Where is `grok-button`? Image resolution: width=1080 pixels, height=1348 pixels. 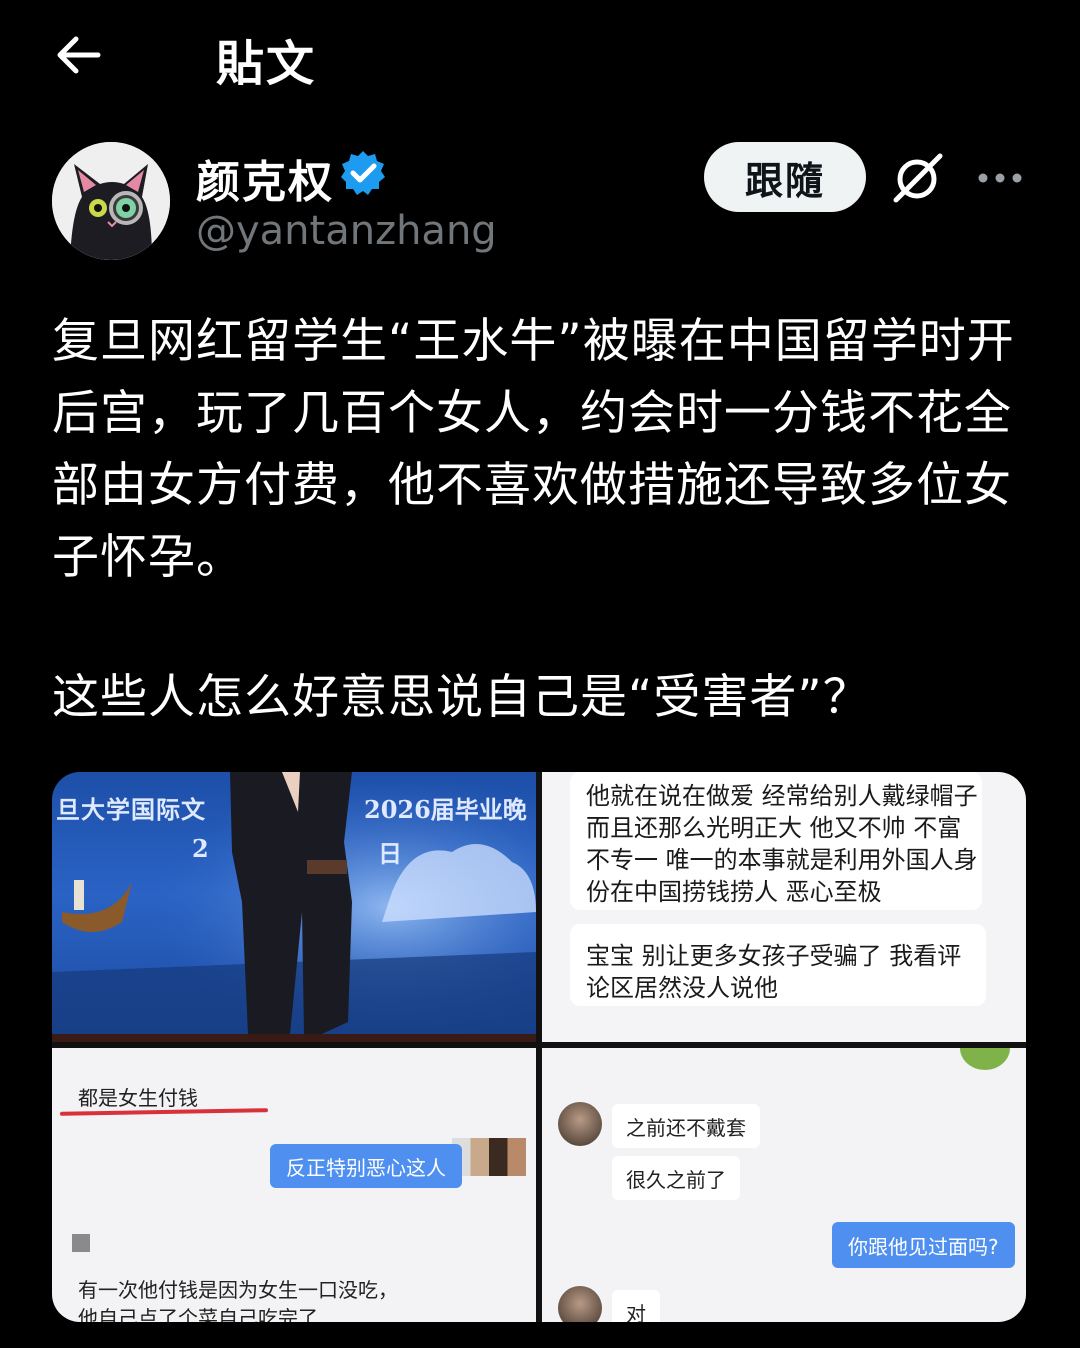 grok-button is located at coordinates (918, 178).